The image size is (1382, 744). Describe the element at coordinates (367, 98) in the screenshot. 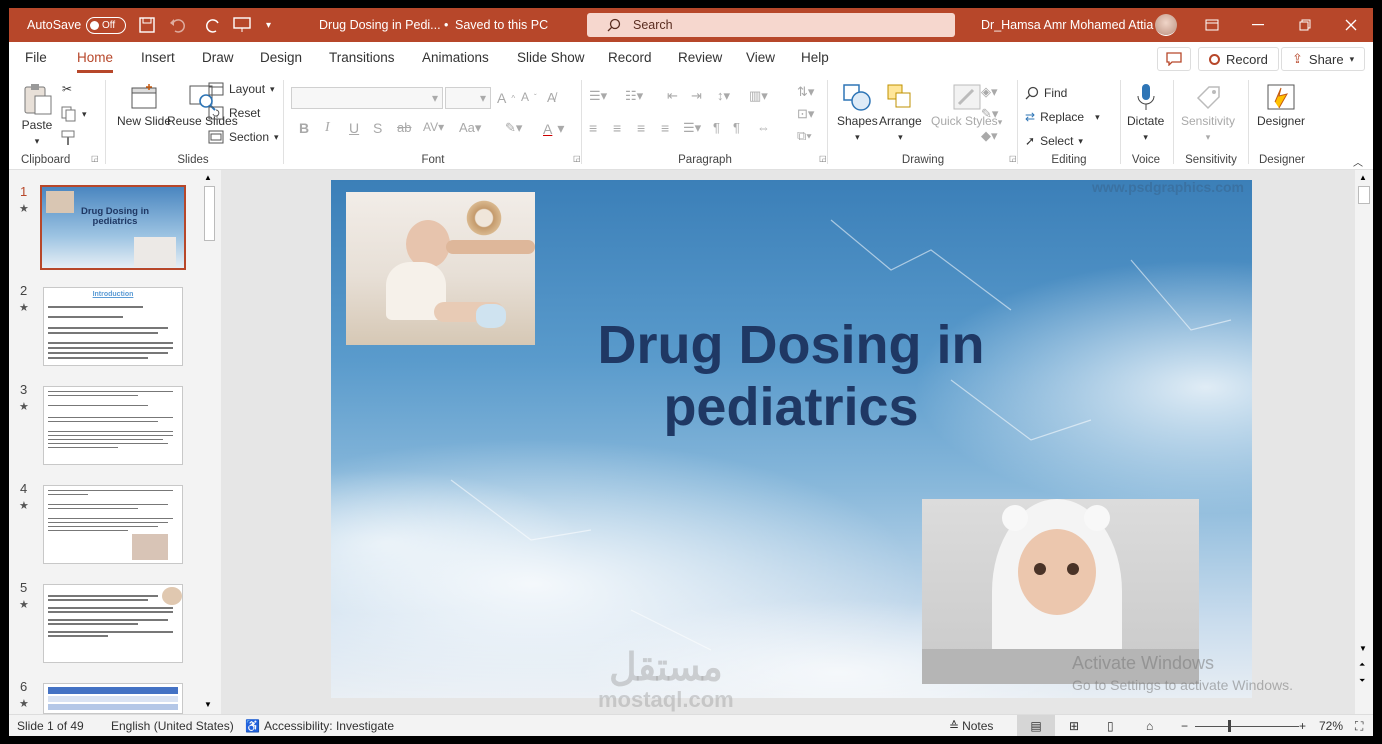

I see `font-name-select: ▾` at that location.